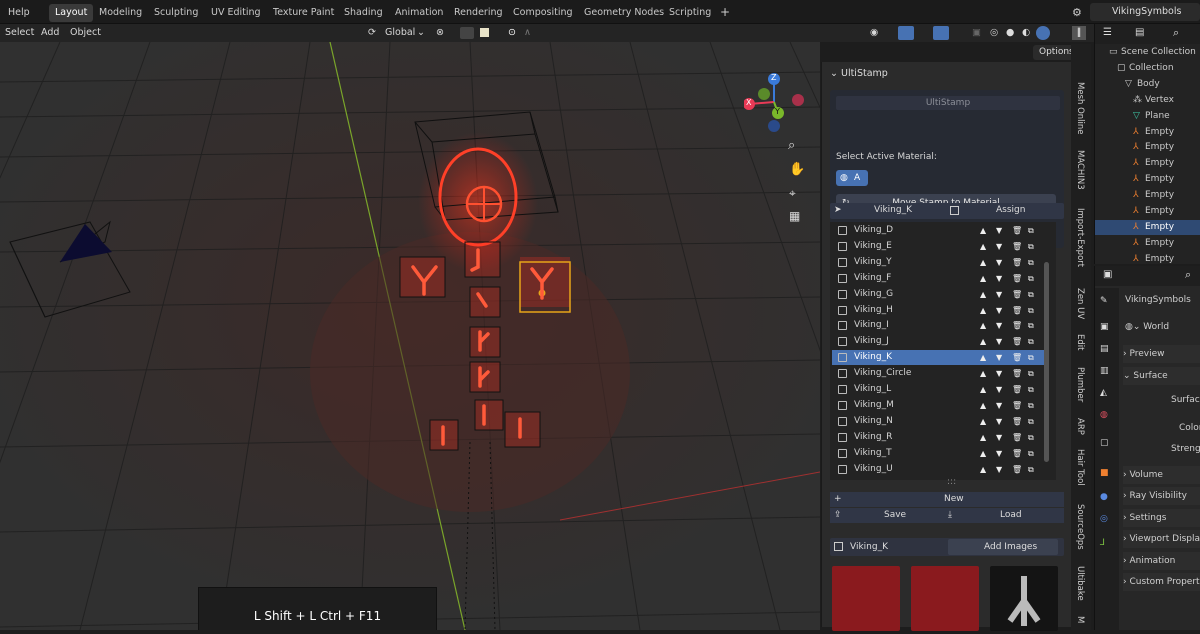  I want to click on stamp-list-item: Viking_I ▲ ▼ 🗑 ⧉, so click(938, 325).